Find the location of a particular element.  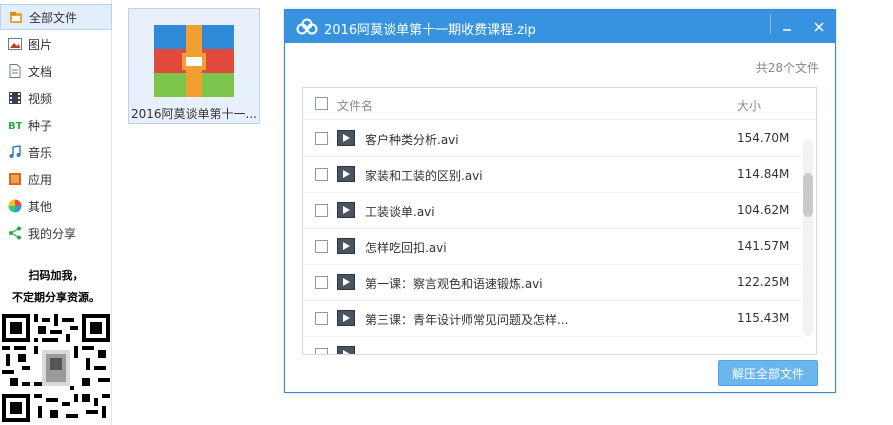

minimize-button is located at coordinates (787, 26).